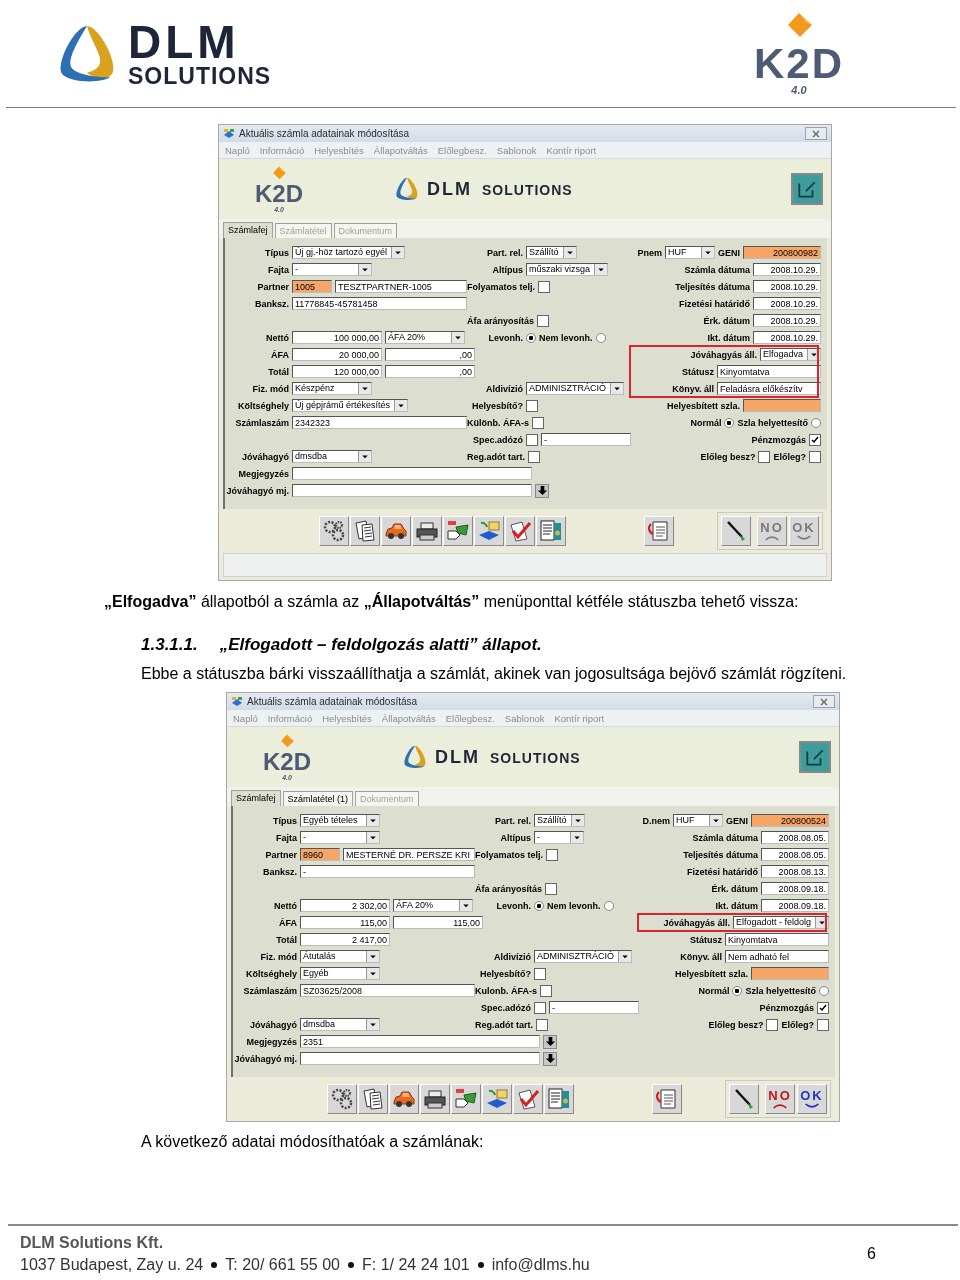  What do you see at coordinates (387, 990) in the screenshot?
I see `text-field: SZ03625/2008` at bounding box center [387, 990].